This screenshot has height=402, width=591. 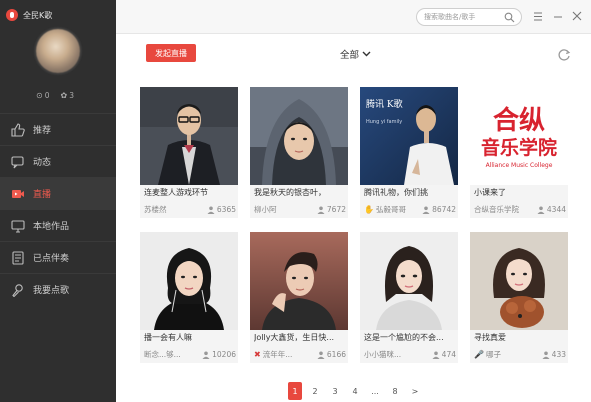 I want to click on search-input, so click(x=463, y=17).